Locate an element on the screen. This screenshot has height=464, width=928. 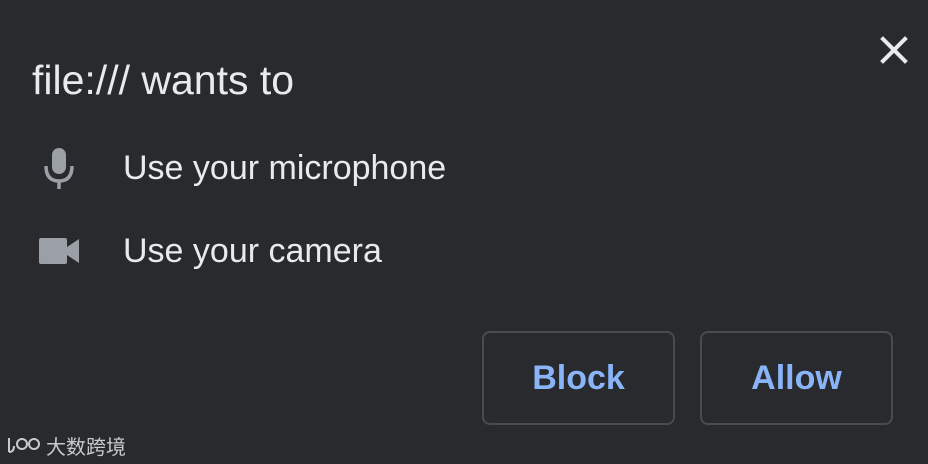
block-button: Block is located at coordinates (578, 378).